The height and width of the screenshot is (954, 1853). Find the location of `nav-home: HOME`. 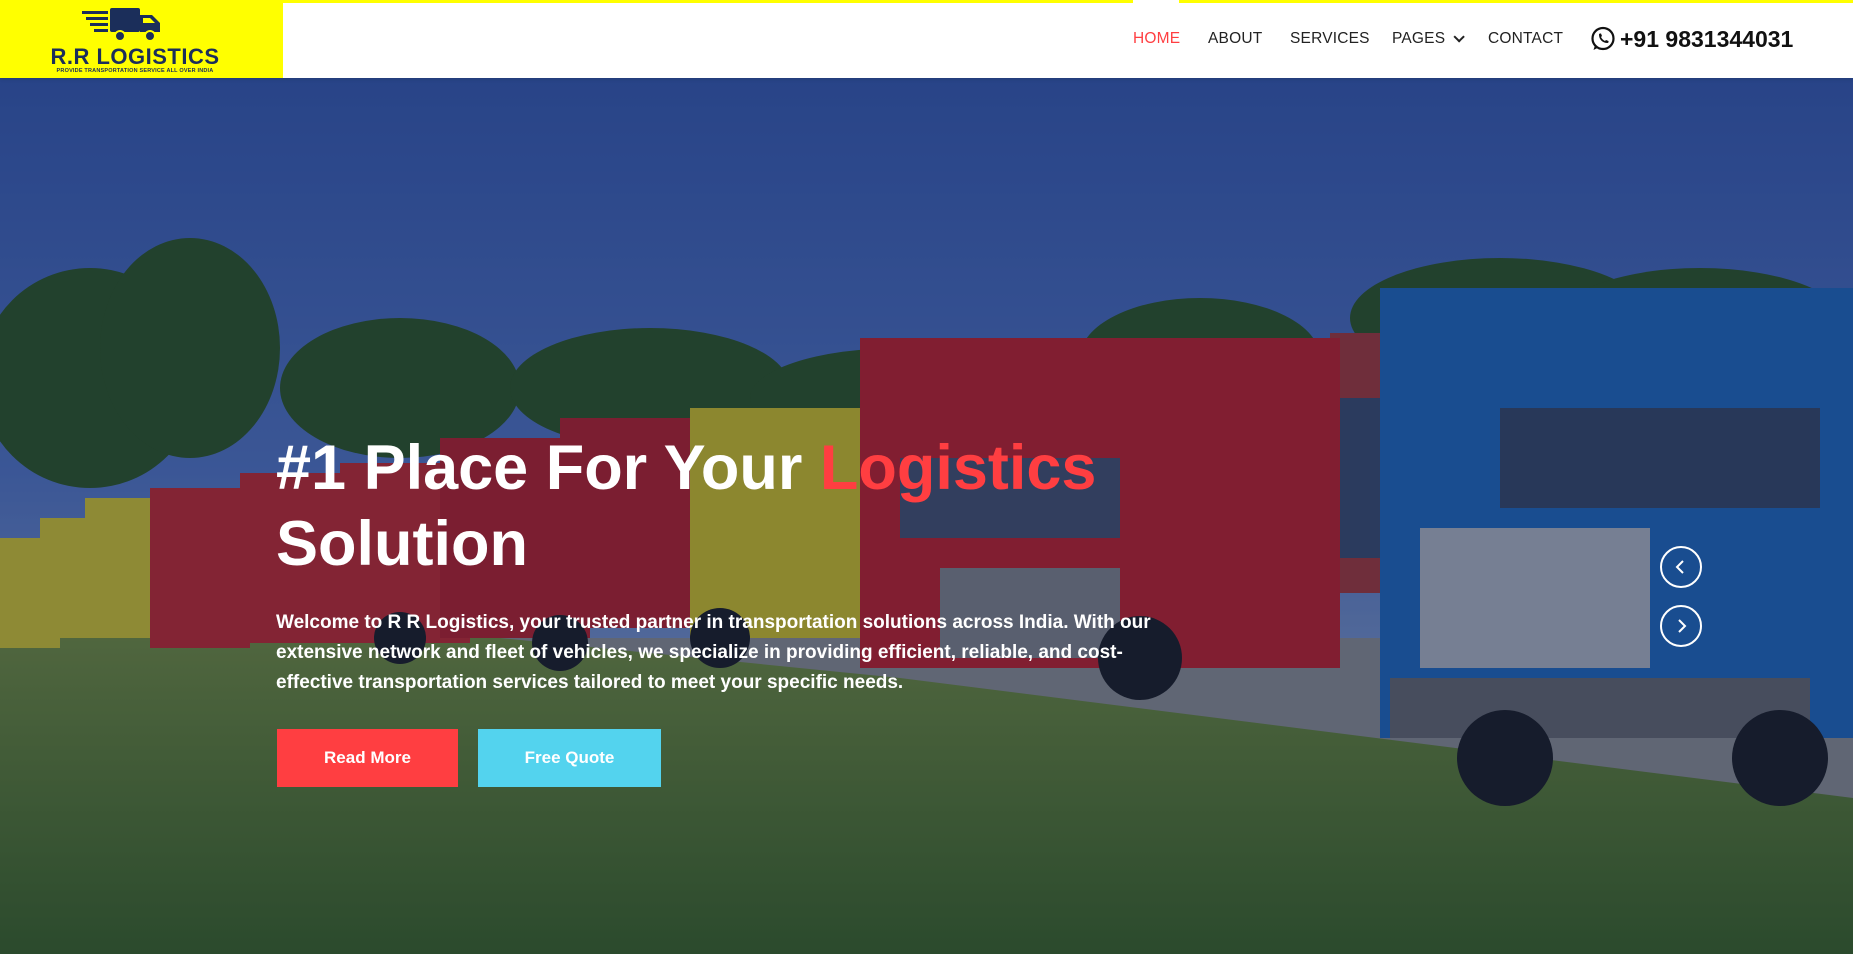

nav-home: HOME is located at coordinates (1156, 39).